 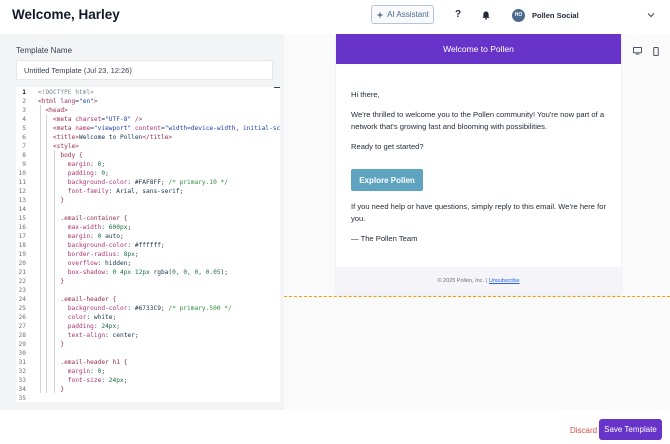 I want to click on code-line: 33 font-size: 24px;, so click(x=148, y=380).